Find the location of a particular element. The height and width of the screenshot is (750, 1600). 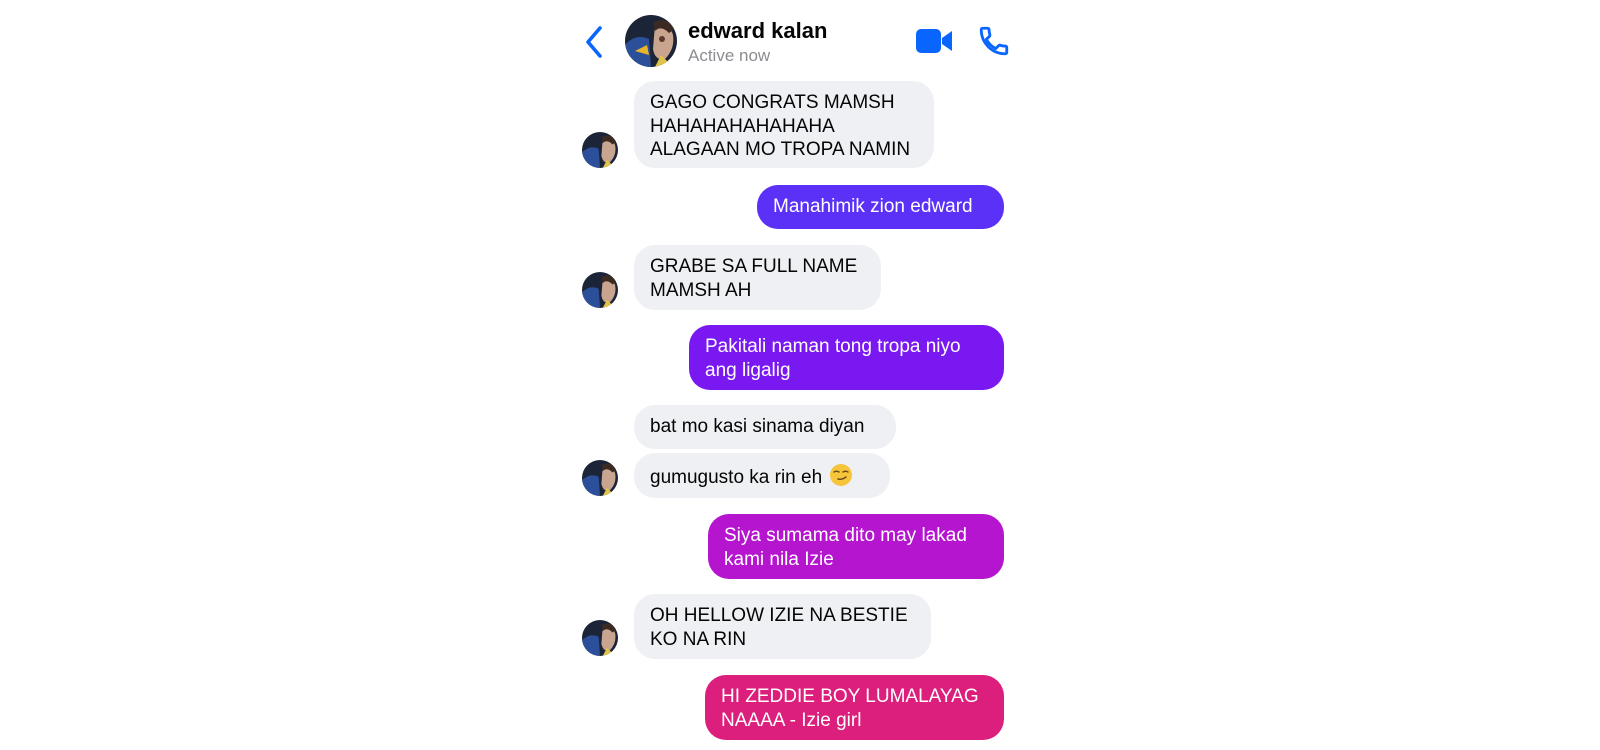

chevron-left-icon is located at coordinates (594, 42).